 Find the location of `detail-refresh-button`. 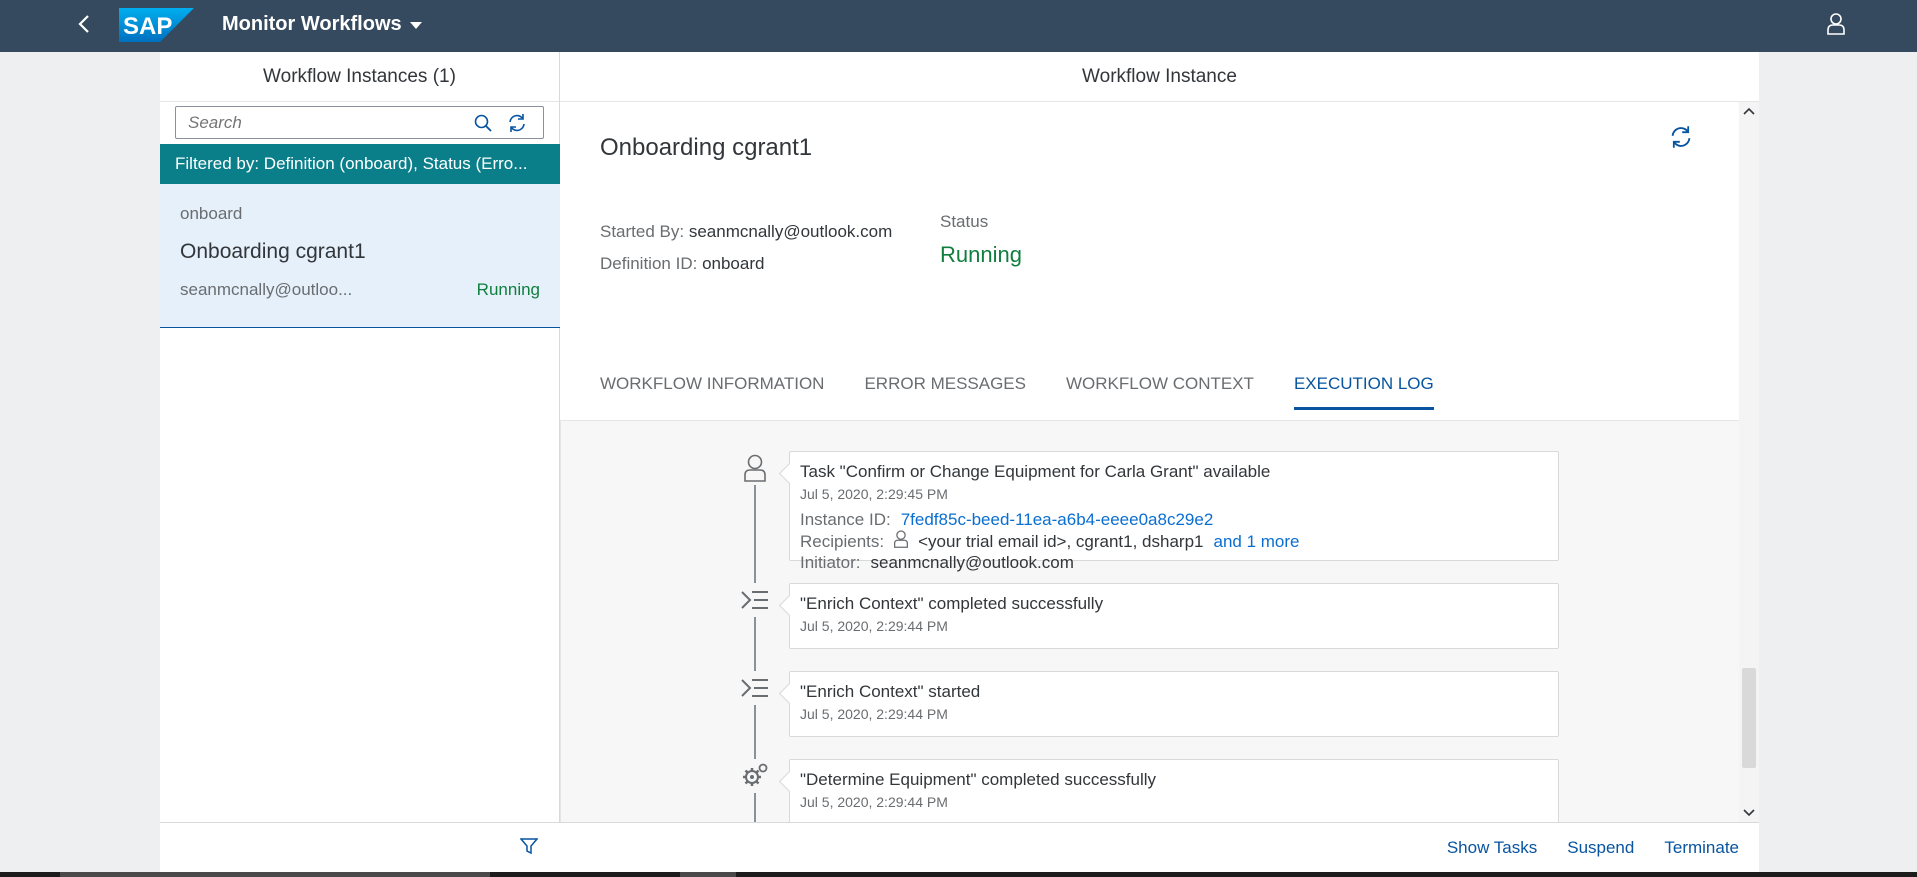

detail-refresh-button is located at coordinates (1681, 139).